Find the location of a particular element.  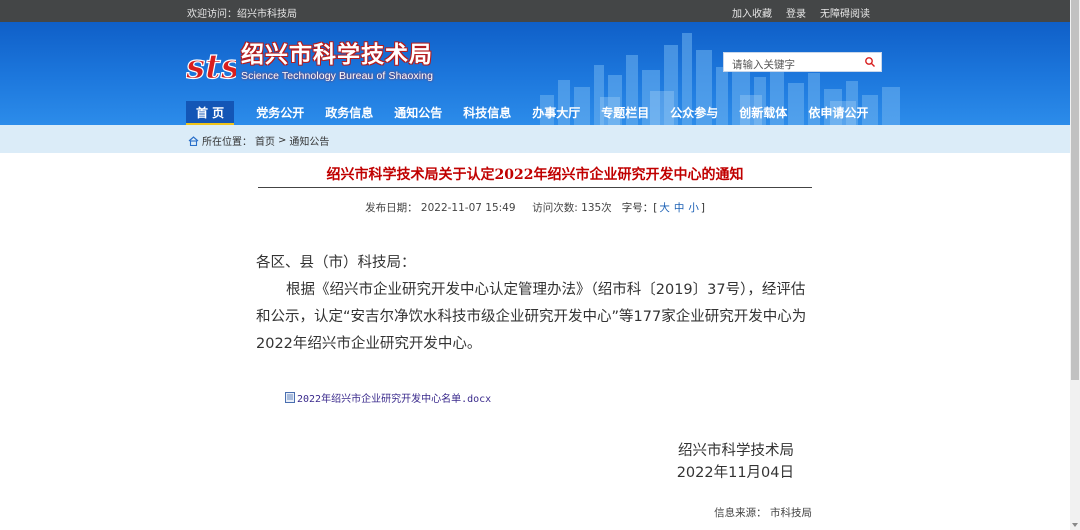

nav-item-innovation-carriers: 创新载体 is located at coordinates (763, 113).